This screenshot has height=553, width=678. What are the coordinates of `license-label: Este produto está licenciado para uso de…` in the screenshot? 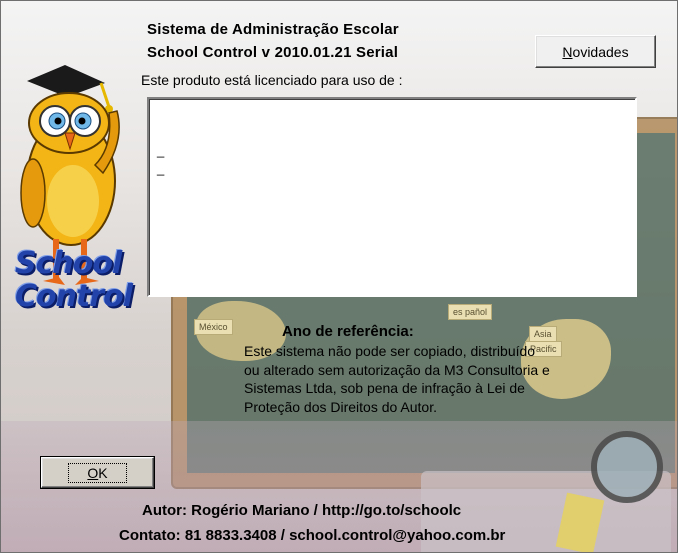 It's located at (272, 80).